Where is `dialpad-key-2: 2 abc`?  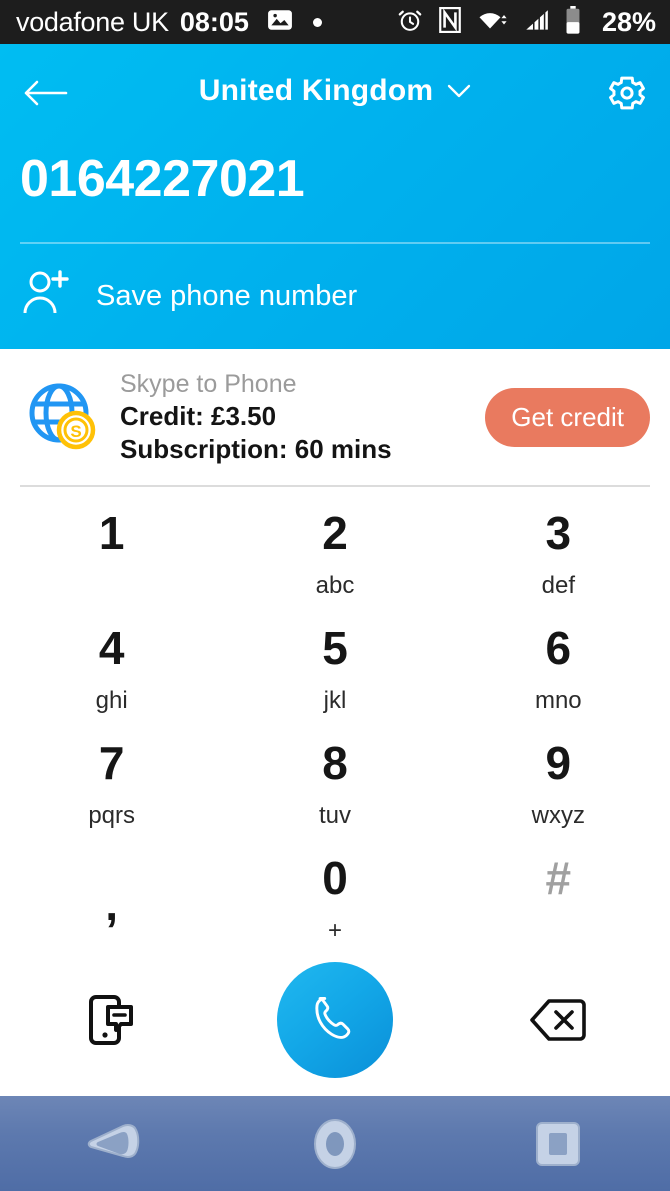 dialpad-key-2: 2 abc is located at coordinates (334, 549).